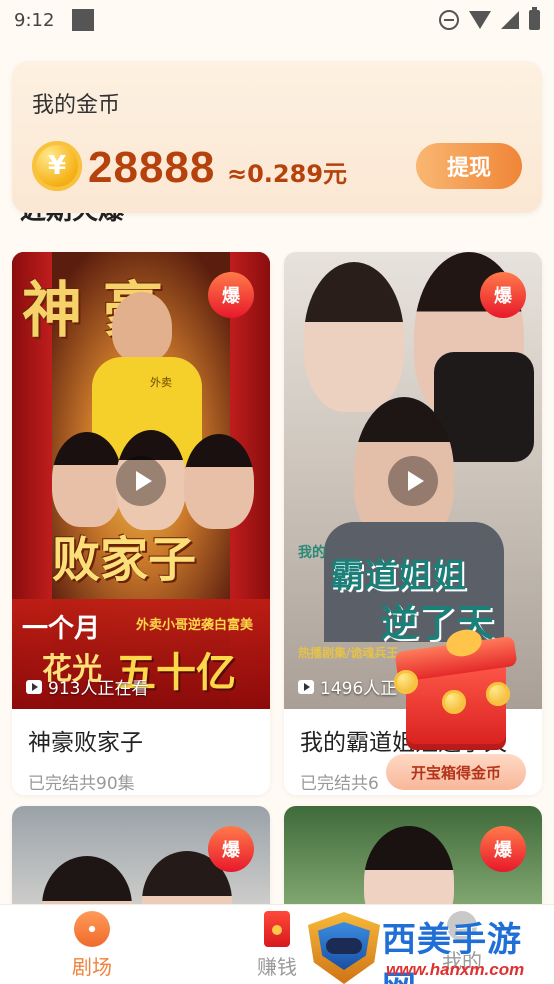 The image size is (554, 984). I want to click on poster-tagline: 热播剧集/诡魂兵王, so click(348, 653).